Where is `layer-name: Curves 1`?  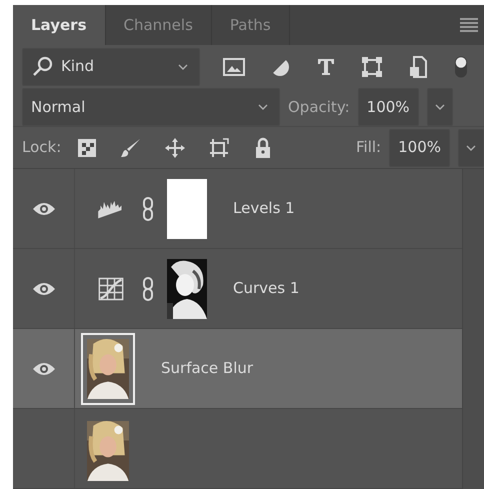
layer-name: Curves 1 is located at coordinates (266, 289).